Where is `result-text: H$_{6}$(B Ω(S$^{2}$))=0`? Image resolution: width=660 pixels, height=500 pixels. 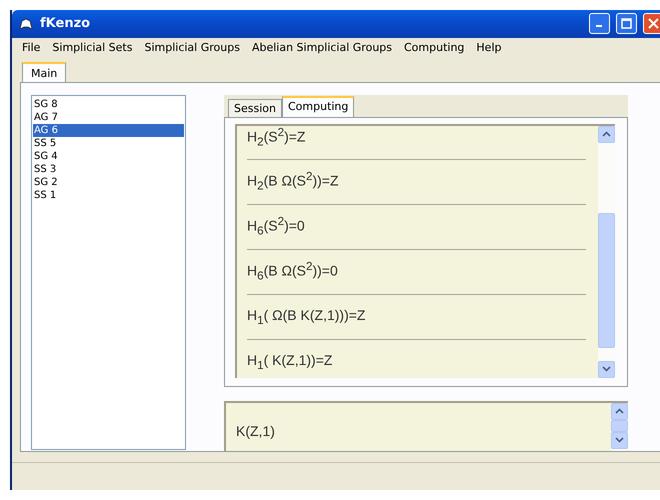 result-text: H$_{6}$(B Ω(S$^{2}$))=0 is located at coordinates (292, 271).